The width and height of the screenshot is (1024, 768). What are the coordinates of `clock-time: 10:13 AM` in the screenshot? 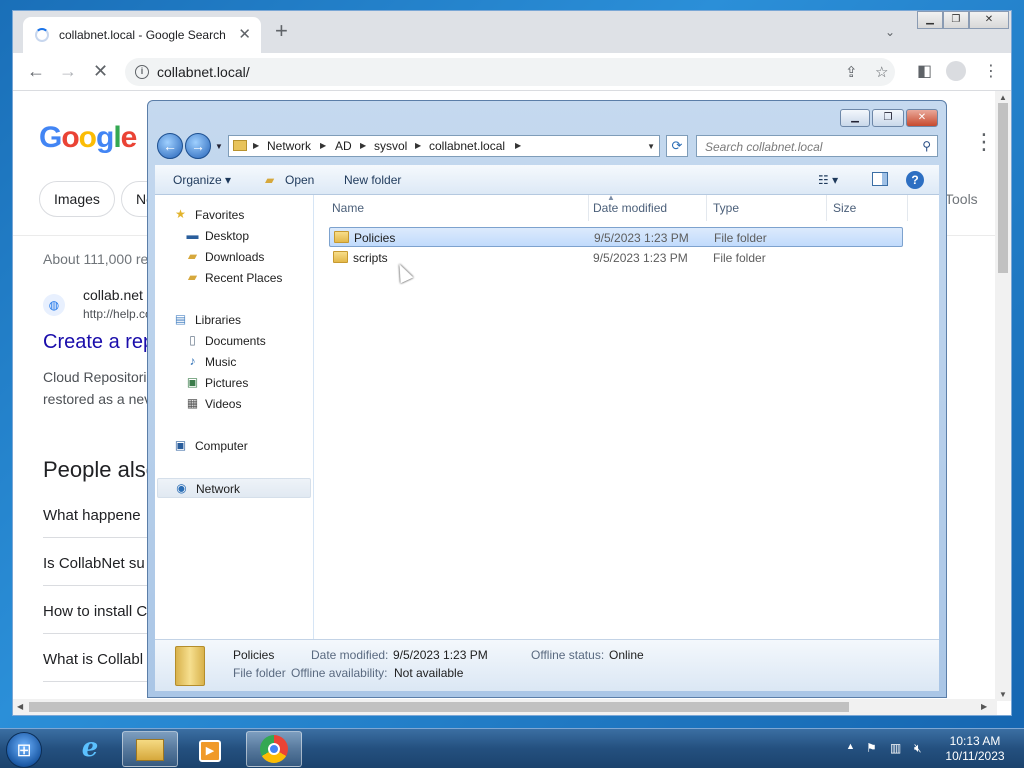 It's located at (975, 741).